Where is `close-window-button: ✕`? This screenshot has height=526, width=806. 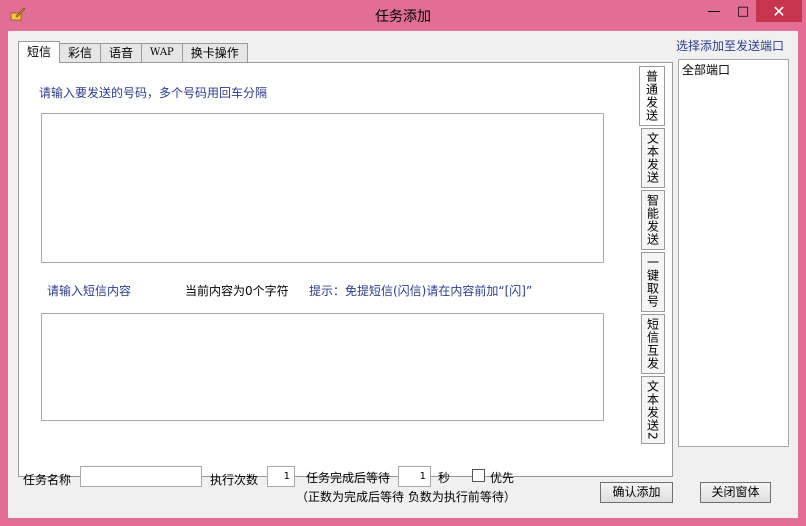 close-window-button: ✕ is located at coordinates (779, 11).